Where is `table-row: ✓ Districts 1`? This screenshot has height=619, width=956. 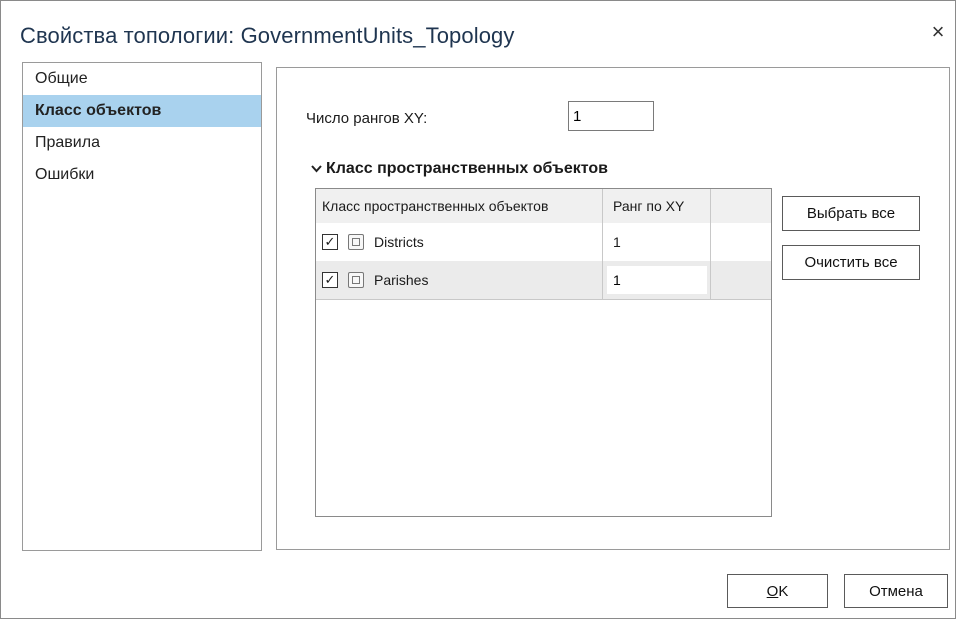
table-row: ✓ Districts 1 is located at coordinates (543, 242).